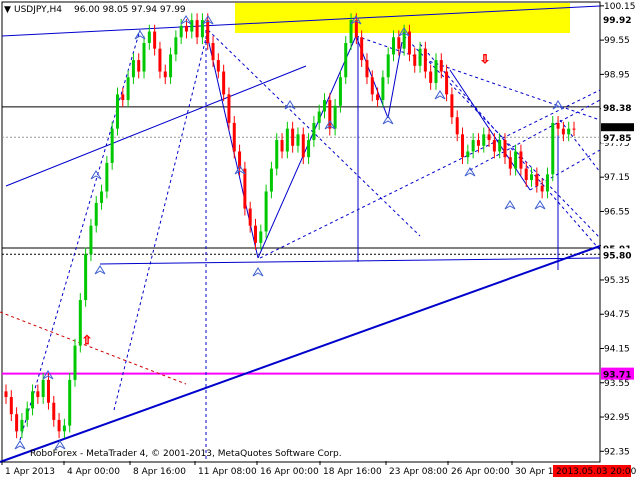 This screenshot has height=484, width=640. I want to click on y-tick-label: 100.15, so click(620, 7).